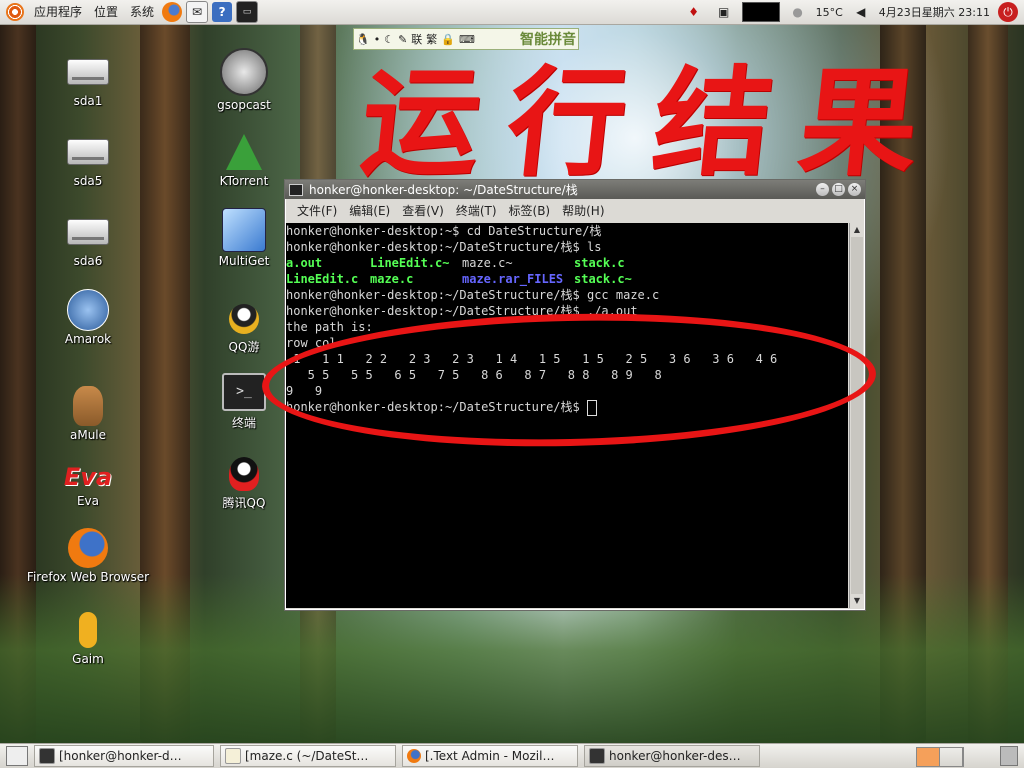  What do you see at coordinates (329, 327) in the screenshot?
I see `terminal-line: the path is:` at bounding box center [329, 327].